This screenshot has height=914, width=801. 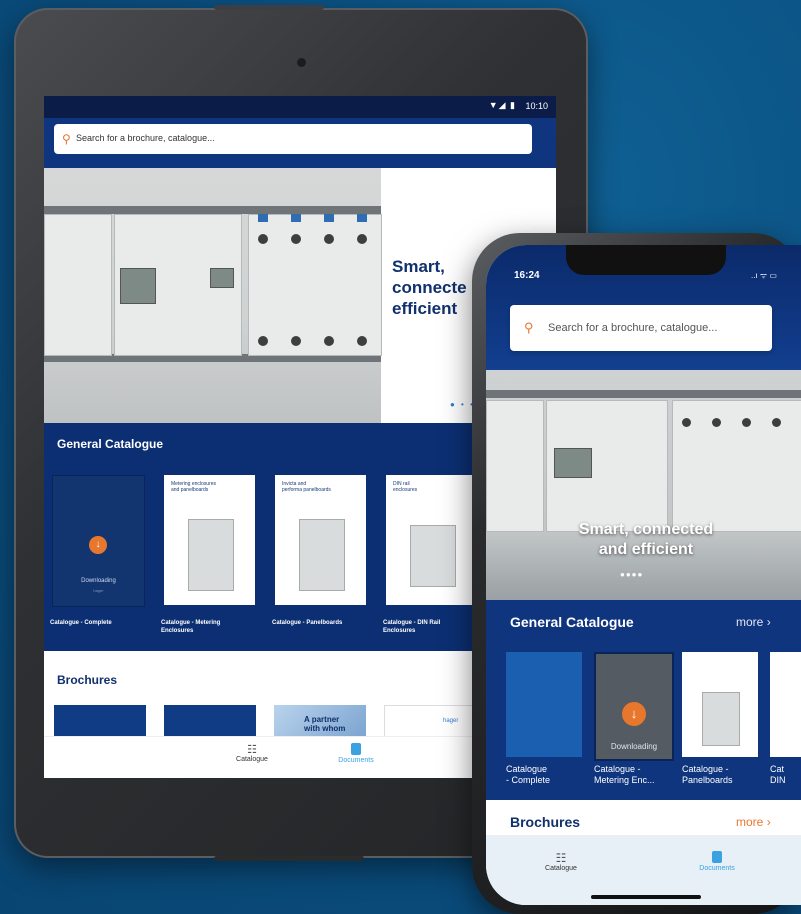 I want to click on status-bar: ▼◢ ▮ 10:10, so click(x=300, y=107).